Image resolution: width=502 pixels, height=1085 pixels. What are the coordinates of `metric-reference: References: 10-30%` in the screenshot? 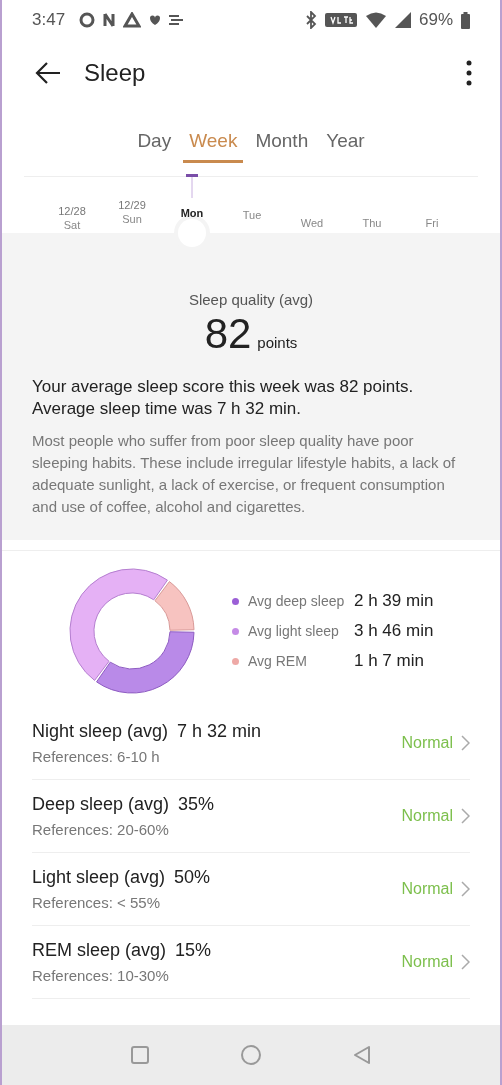 It's located at (101, 975).